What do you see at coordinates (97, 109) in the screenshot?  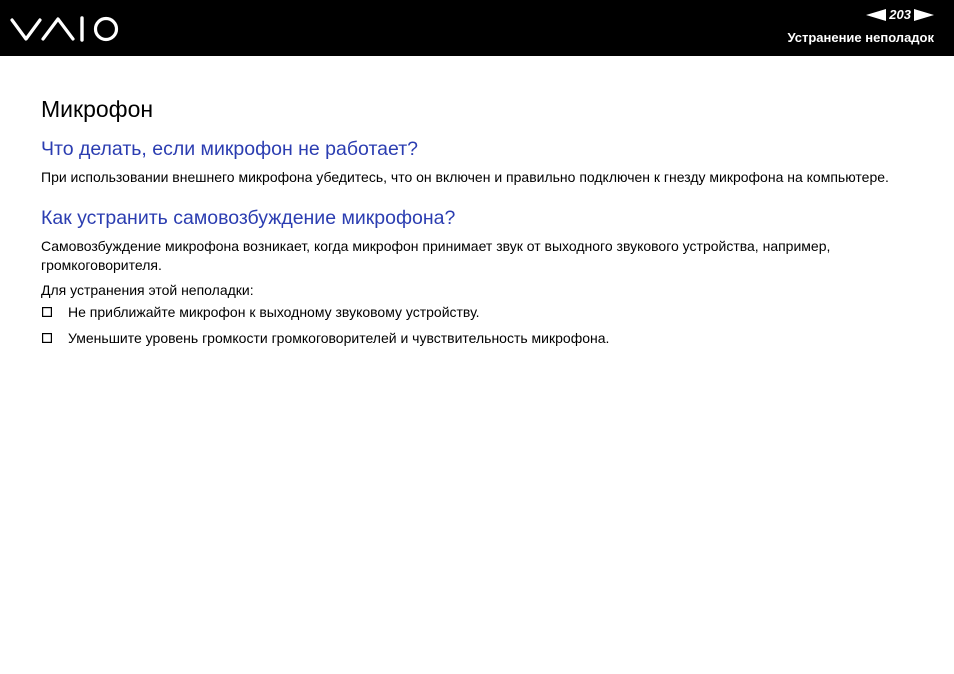 I see `page-title: Микрофон` at bounding box center [97, 109].